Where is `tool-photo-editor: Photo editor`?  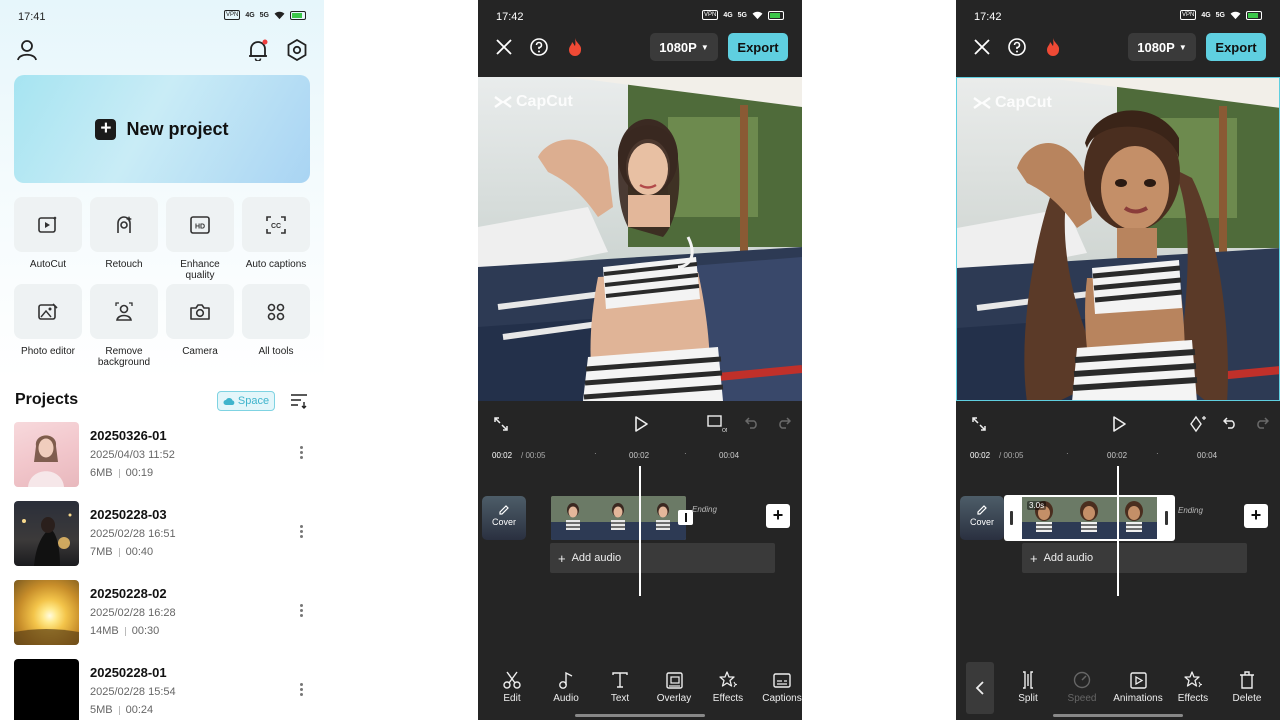 tool-photo-editor: Photo editor is located at coordinates (48, 320).